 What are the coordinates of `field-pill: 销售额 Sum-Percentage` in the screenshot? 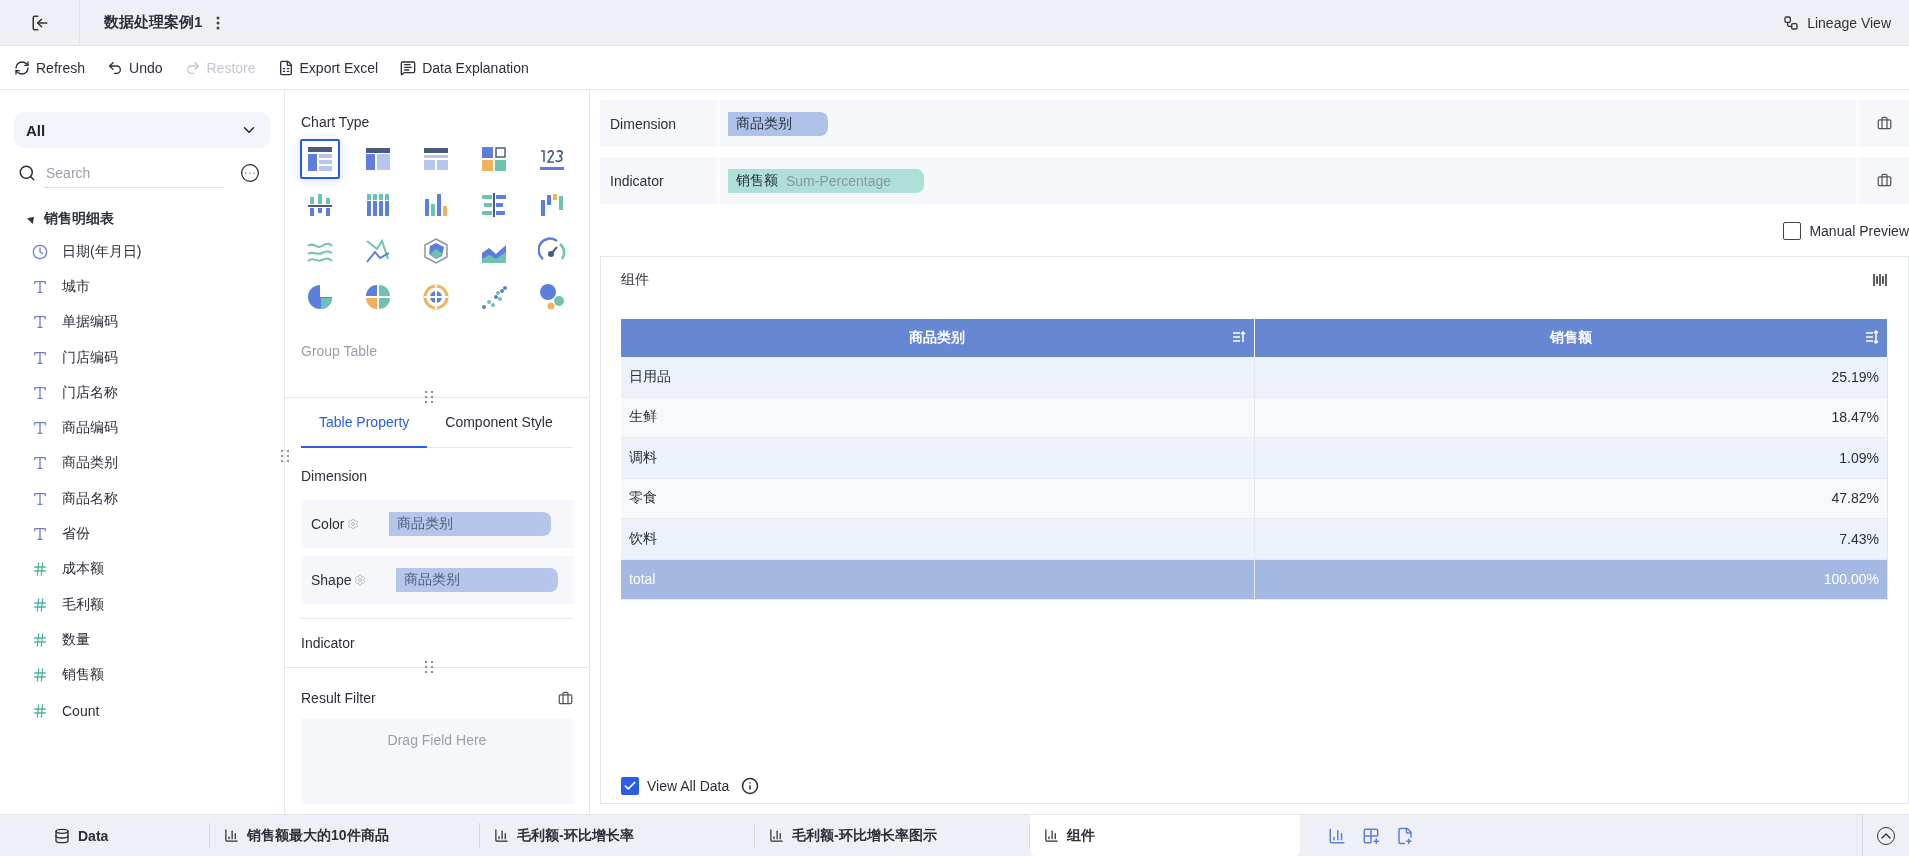 It's located at (826, 180).